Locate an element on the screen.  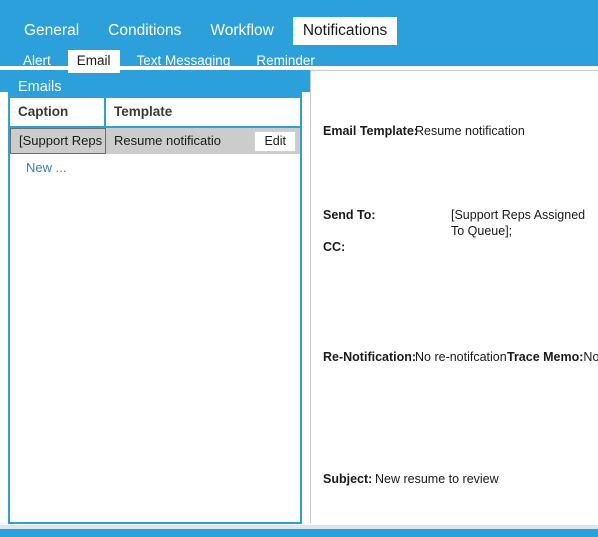
edit-button: Edit is located at coordinates (275, 141).